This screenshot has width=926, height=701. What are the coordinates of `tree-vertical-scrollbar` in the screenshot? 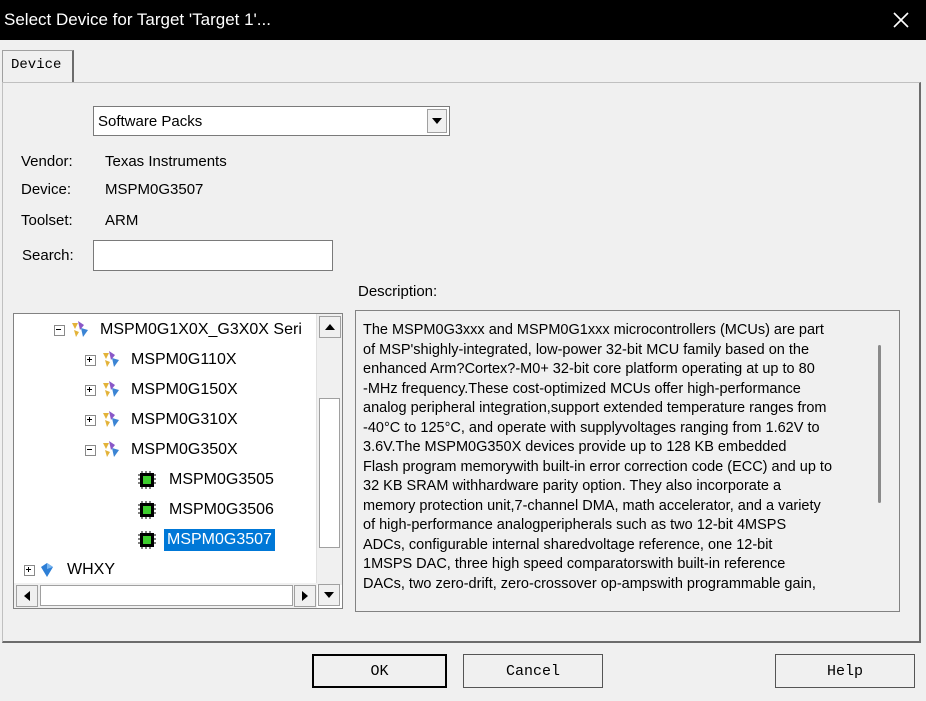 It's located at (329, 449).